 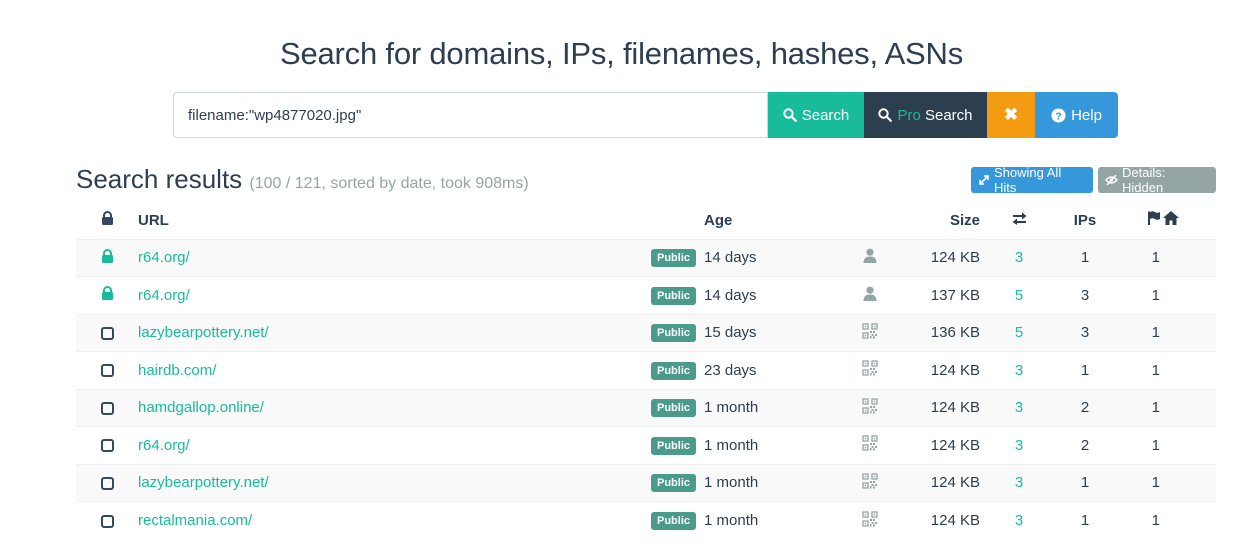 What do you see at coordinates (646, 445) in the screenshot?
I see `table-row: r64.org/Public 1 month 124 KB 3 2 1` at bounding box center [646, 445].